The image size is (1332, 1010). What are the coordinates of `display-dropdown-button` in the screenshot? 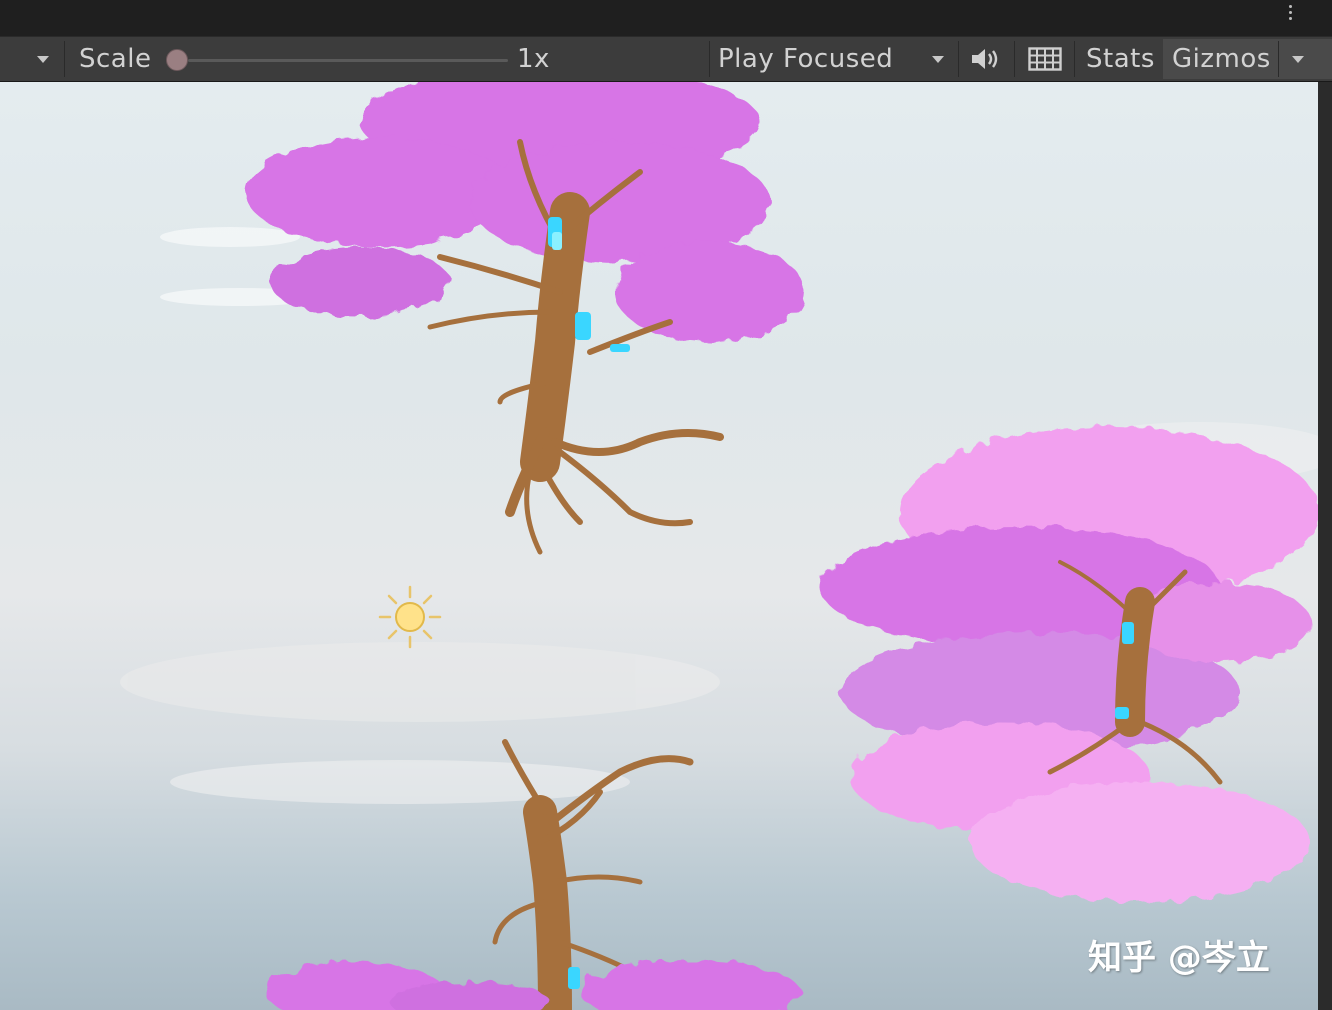 It's located at (43, 59).